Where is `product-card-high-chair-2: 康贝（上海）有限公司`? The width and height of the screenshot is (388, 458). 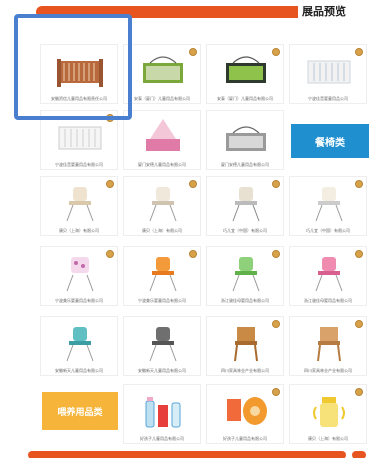
product-card-high-chair-2: 康贝（上海）有限公司 is located at coordinates (162, 206).